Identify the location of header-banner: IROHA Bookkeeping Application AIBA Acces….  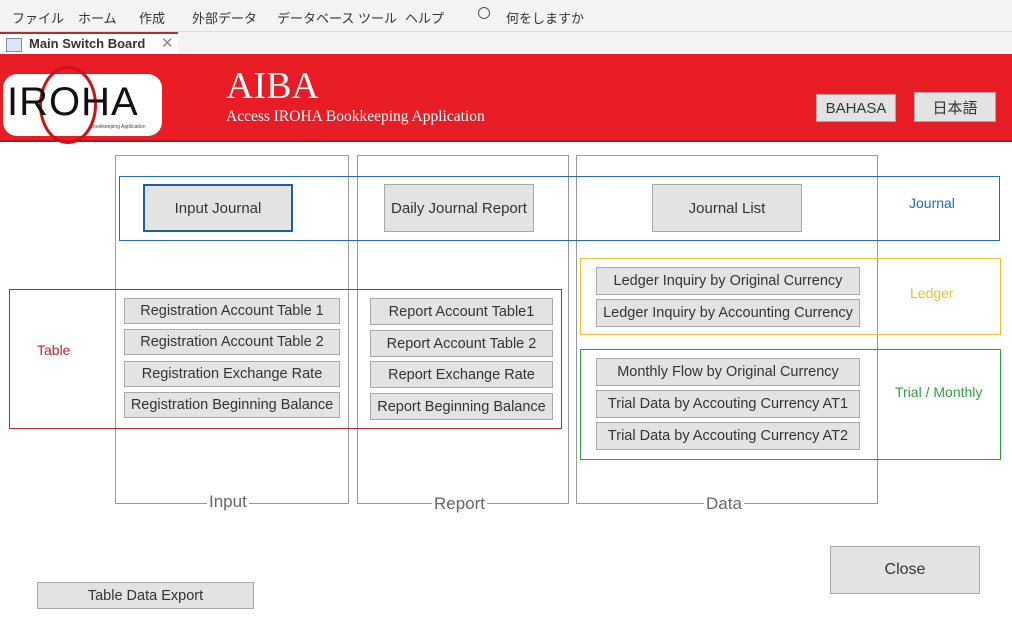
(506, 99).